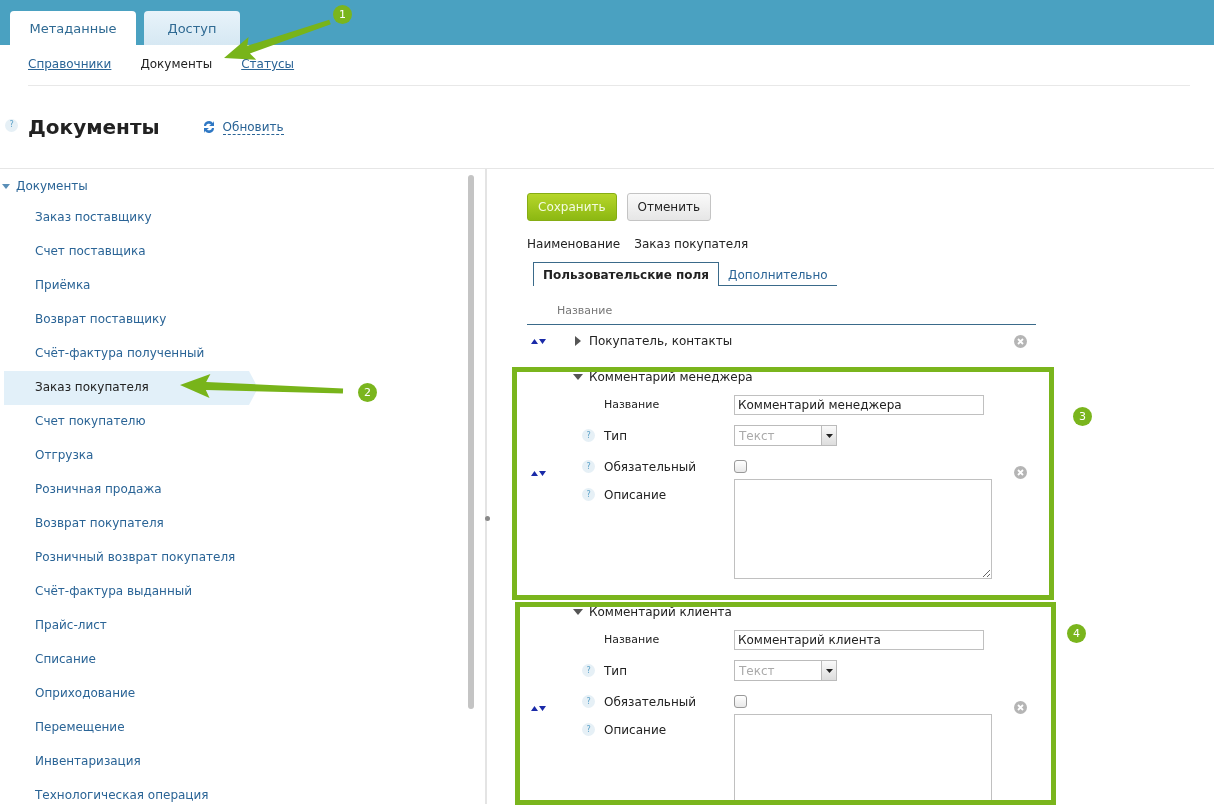 The height and width of the screenshot is (807, 1214). Describe the element at coordinates (367, 392) in the screenshot. I see `step-number: 2` at that location.